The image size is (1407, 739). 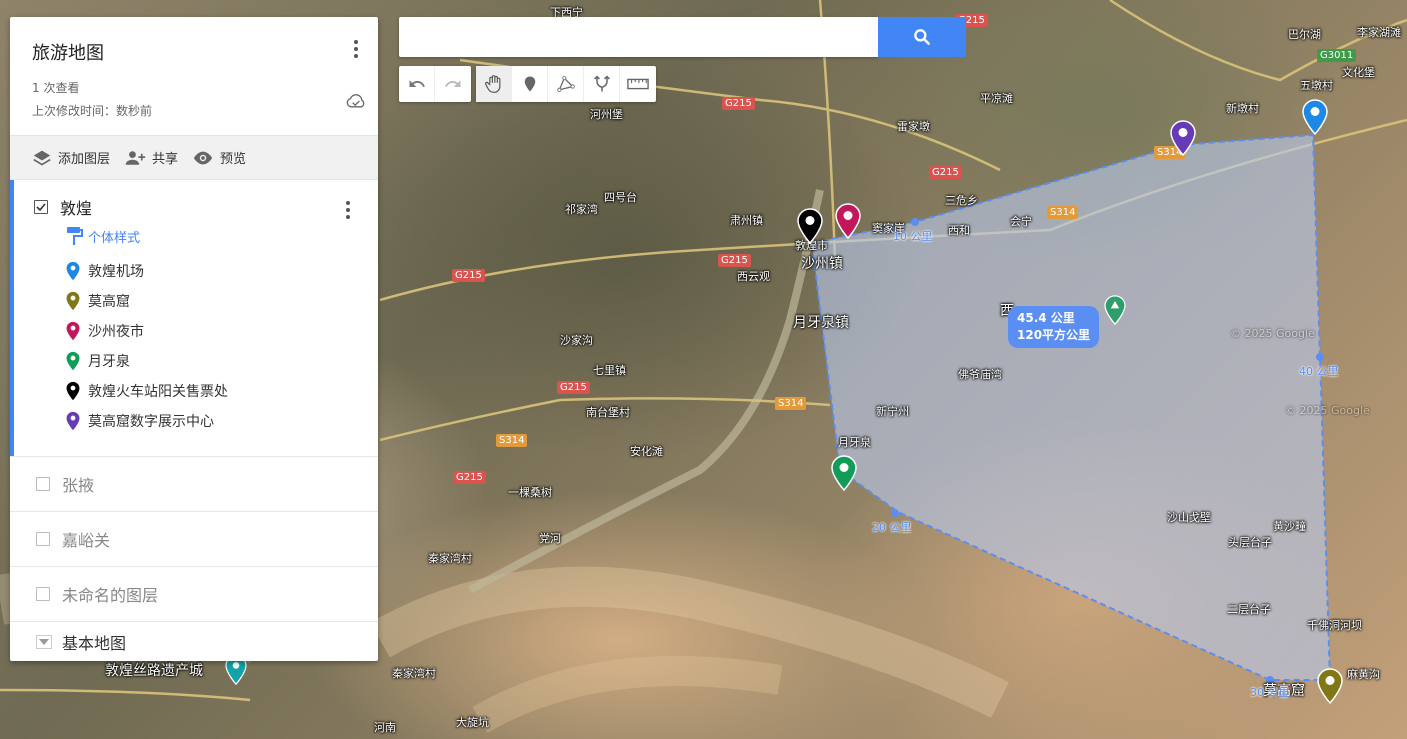 What do you see at coordinates (576, 340) in the screenshot?
I see `place-label: 沙家沟` at bounding box center [576, 340].